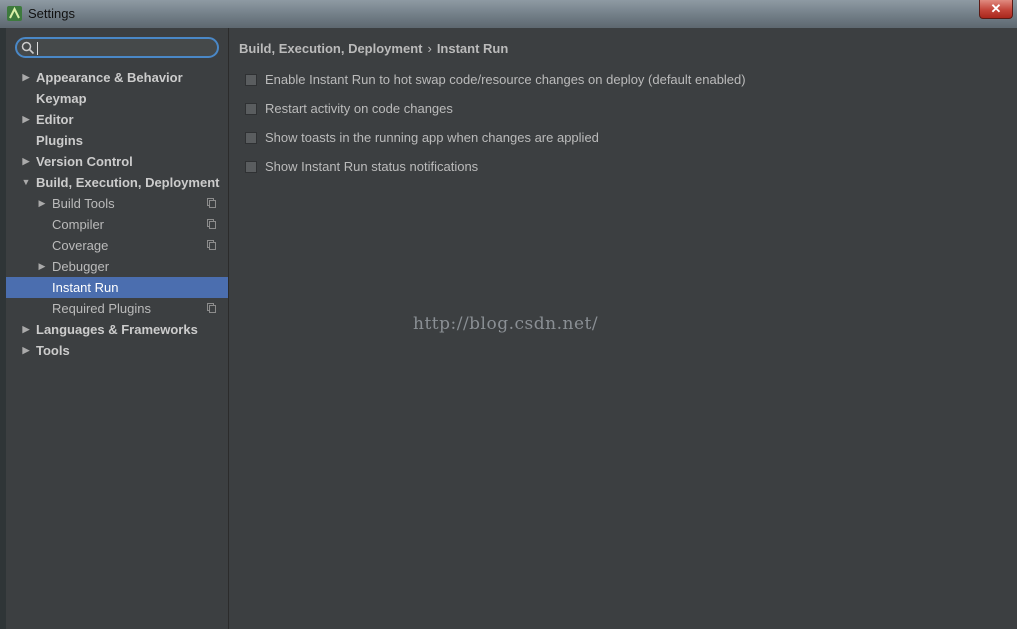 This screenshot has width=1017, height=629. I want to click on sidebar-item-languages-frameworks: ▶ Languages & Frameworks, so click(117, 329).